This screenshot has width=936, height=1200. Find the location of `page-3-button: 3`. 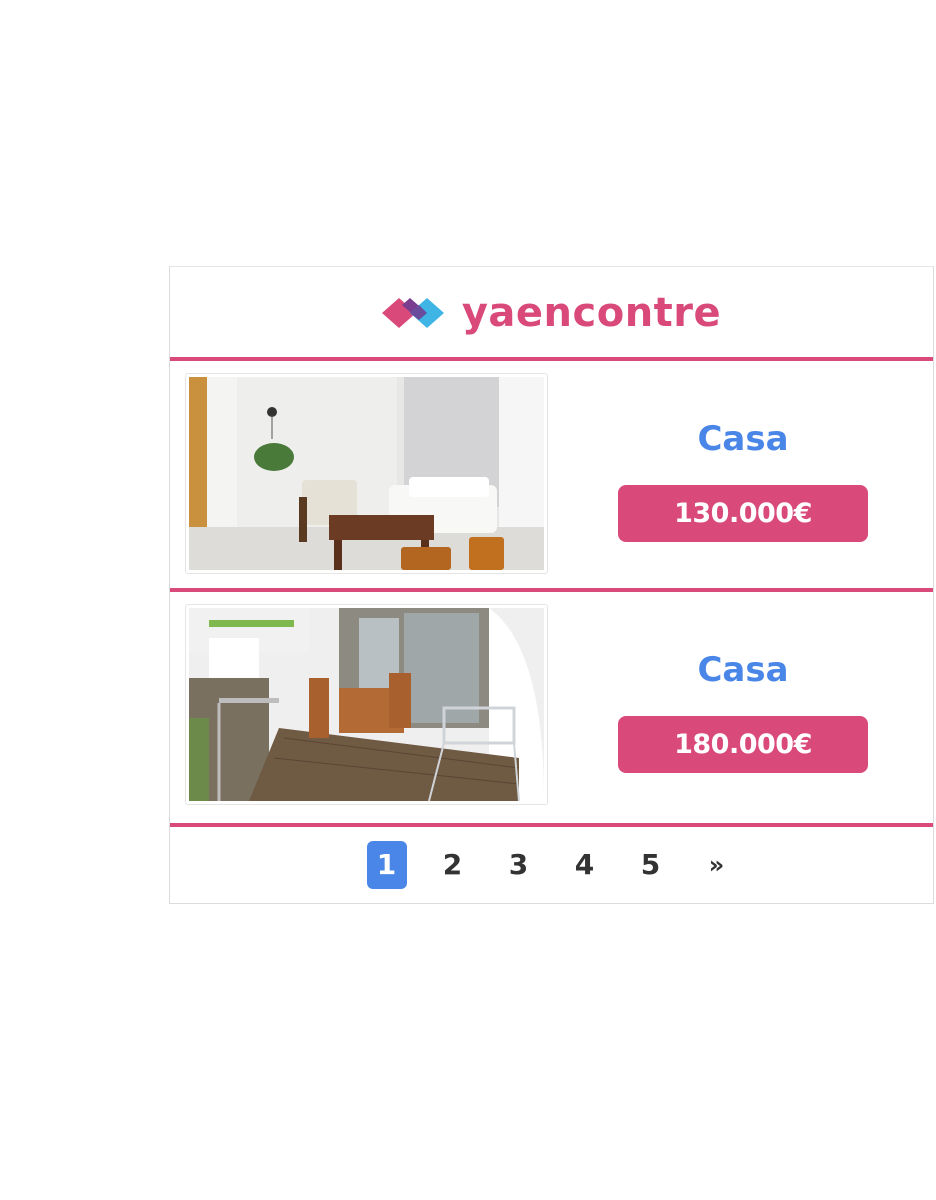

page-3-button: 3 is located at coordinates (519, 865).